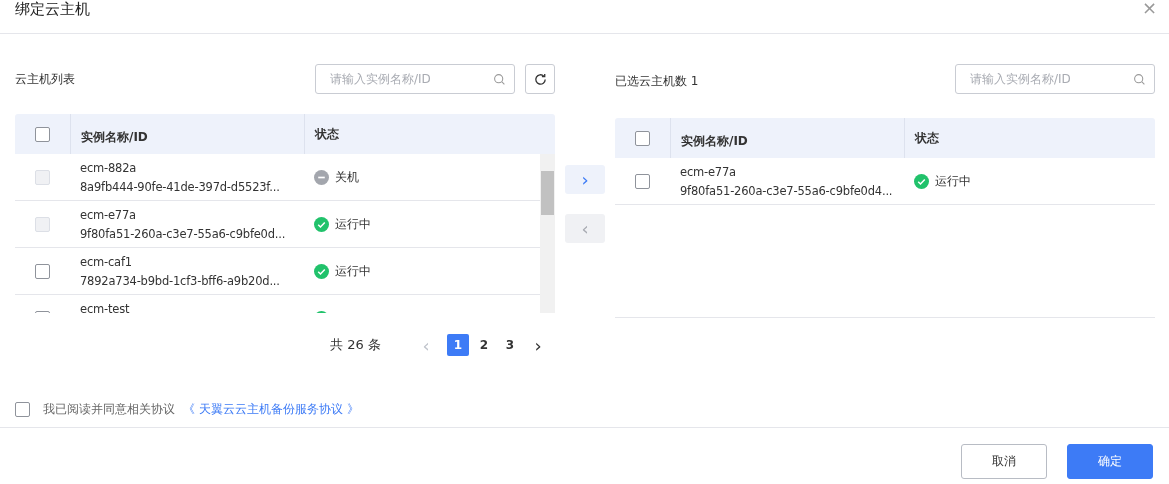 This screenshot has width=1169, height=484. What do you see at coordinates (547, 233) in the screenshot?
I see `scrollbar` at bounding box center [547, 233].